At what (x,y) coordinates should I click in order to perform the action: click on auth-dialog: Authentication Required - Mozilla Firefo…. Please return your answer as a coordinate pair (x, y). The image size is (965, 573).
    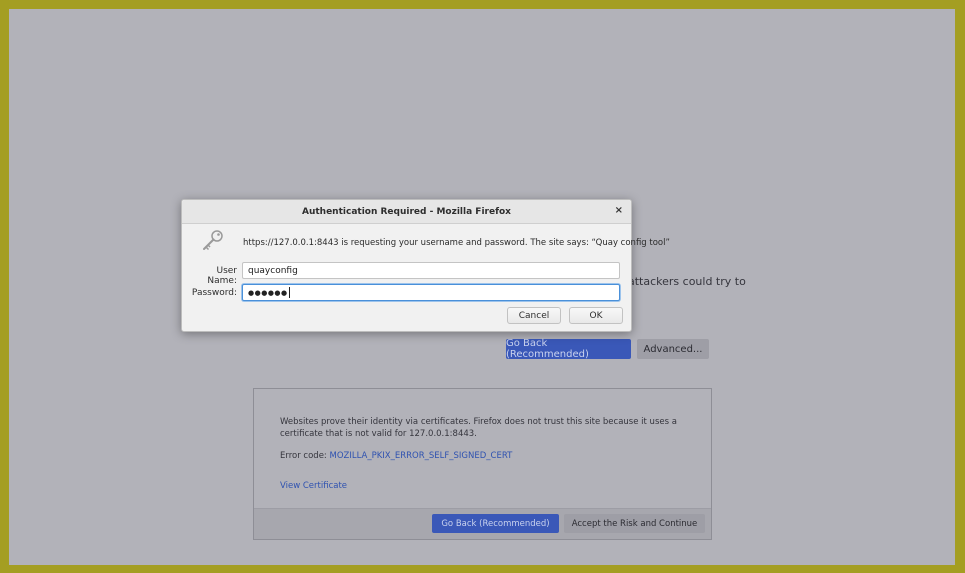
    Looking at the image, I should click on (425, 265).